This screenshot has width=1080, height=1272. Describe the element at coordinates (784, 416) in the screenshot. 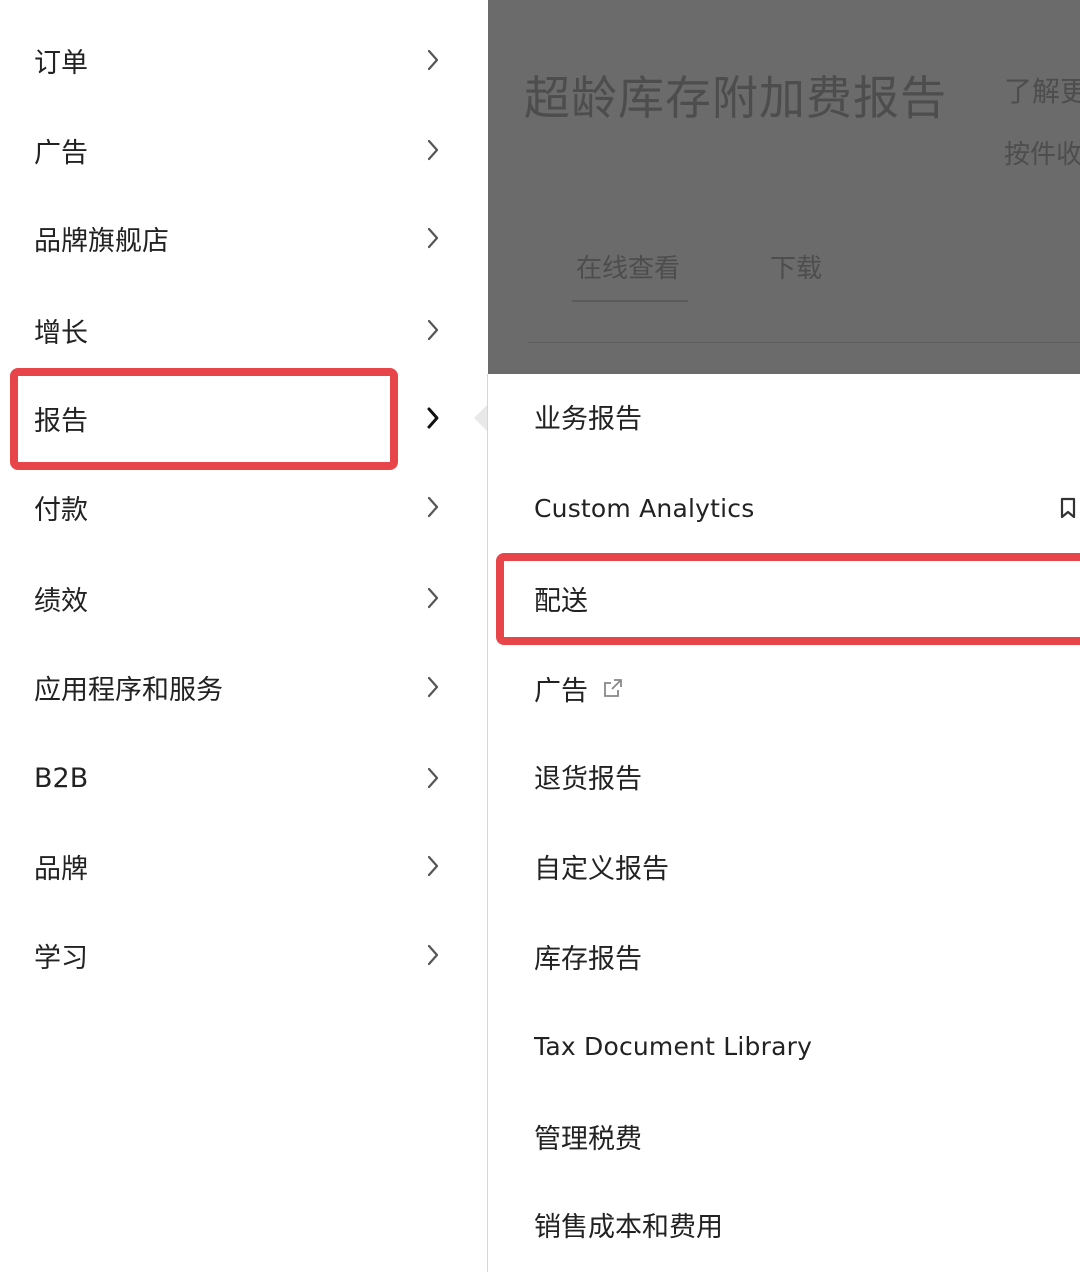

I see `submenu-item-business-reports: 业务报告` at that location.